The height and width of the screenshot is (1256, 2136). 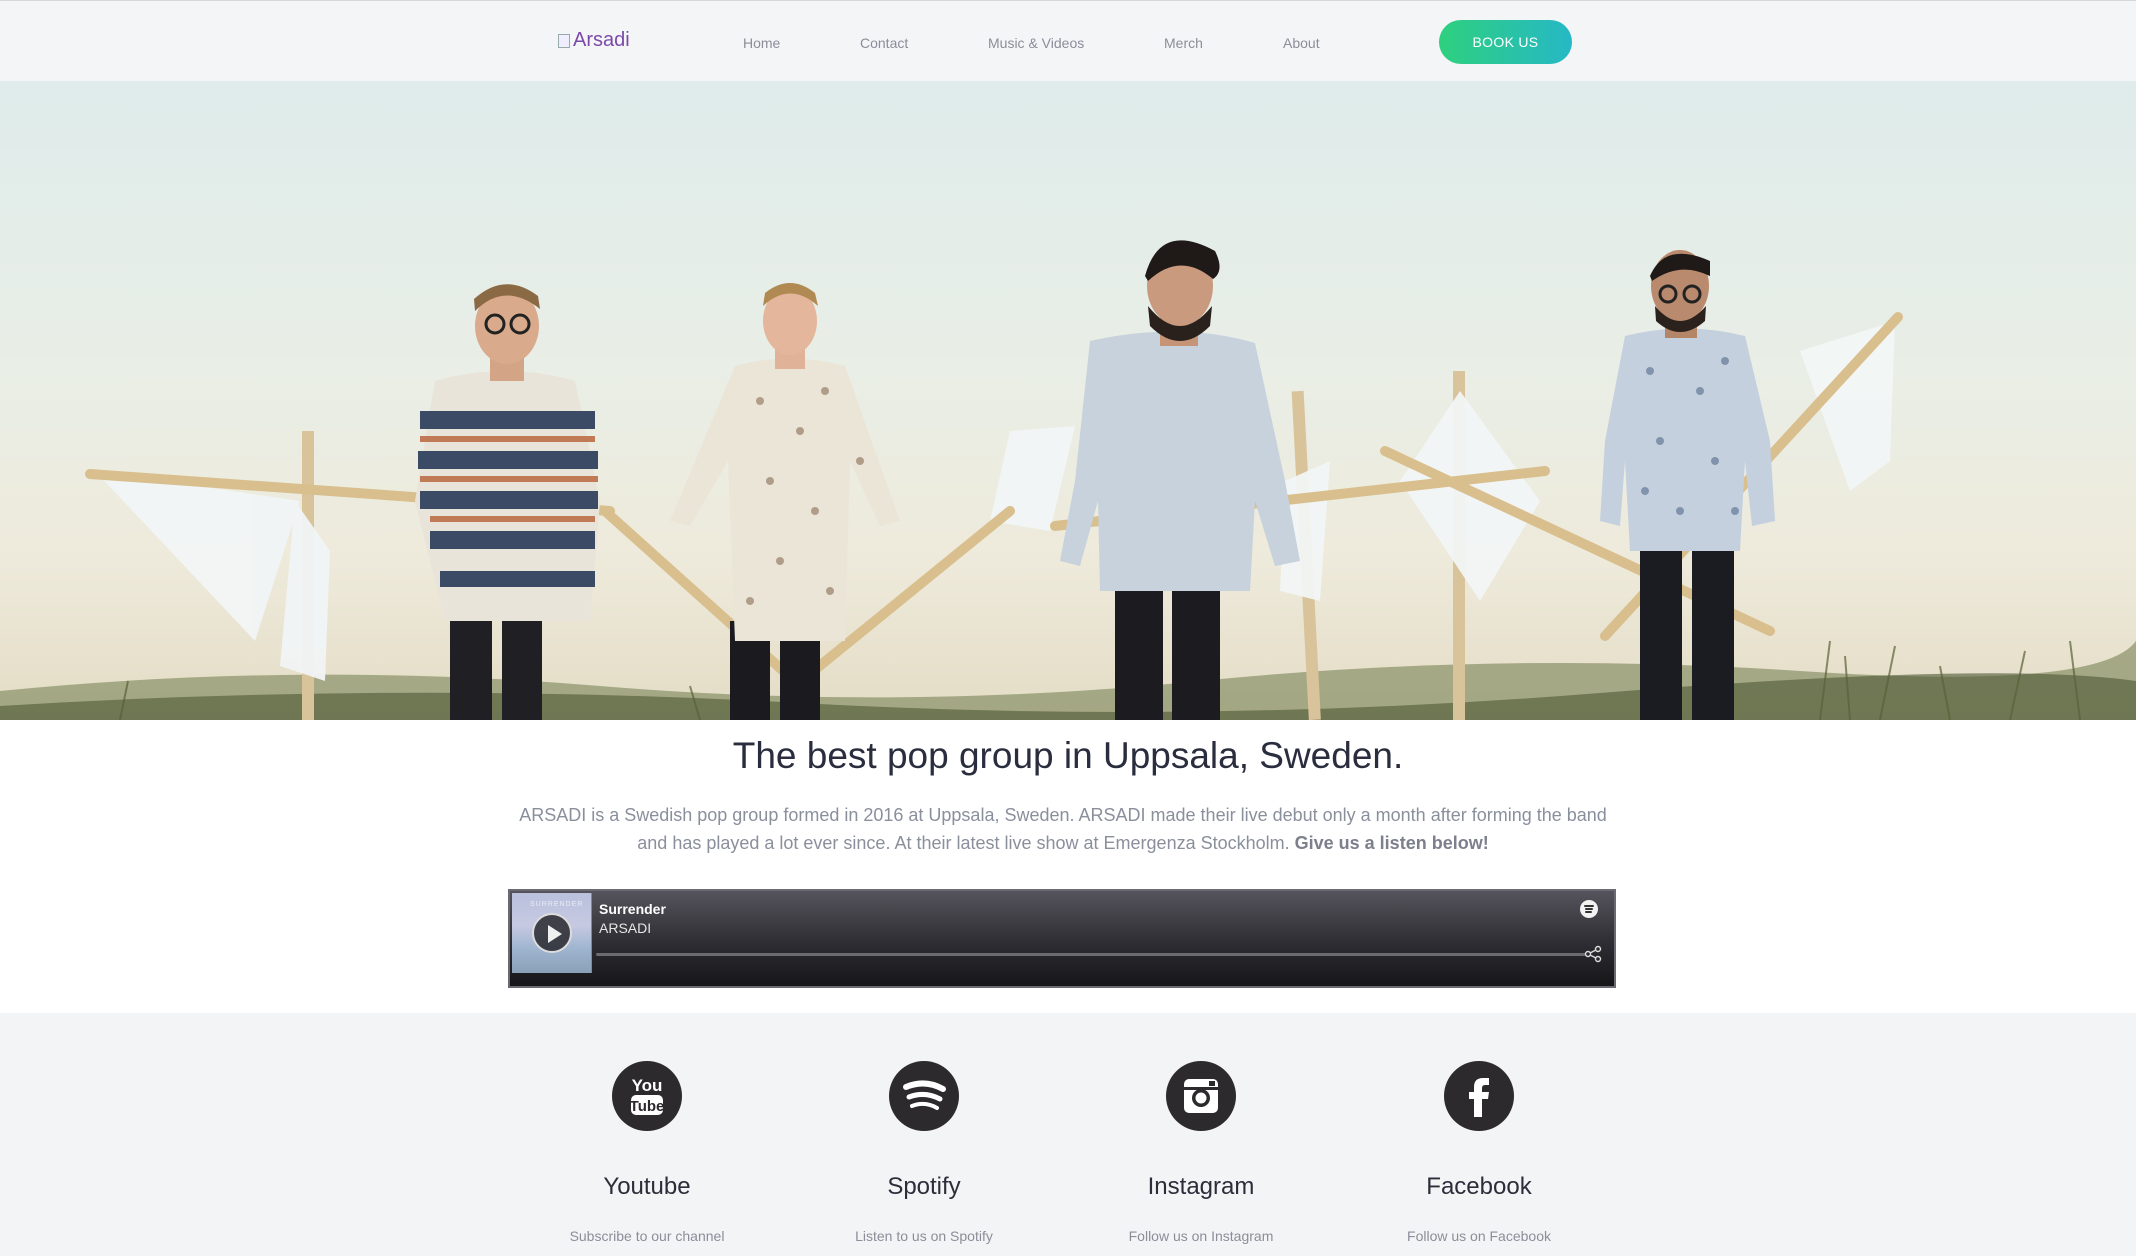 What do you see at coordinates (1479, 1187) in the screenshot?
I see `social-name: Facebook` at bounding box center [1479, 1187].